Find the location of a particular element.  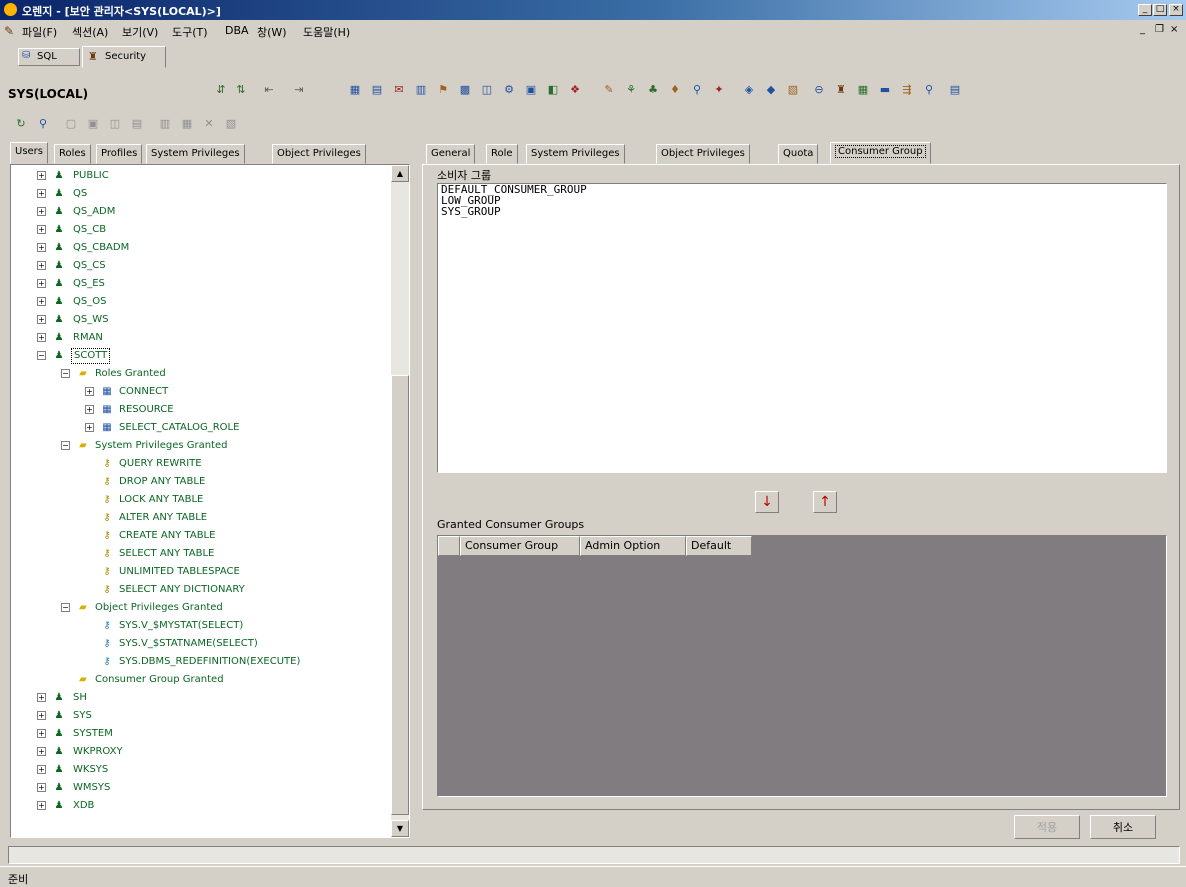

tool-8-button: ⚙ is located at coordinates (509, 91).